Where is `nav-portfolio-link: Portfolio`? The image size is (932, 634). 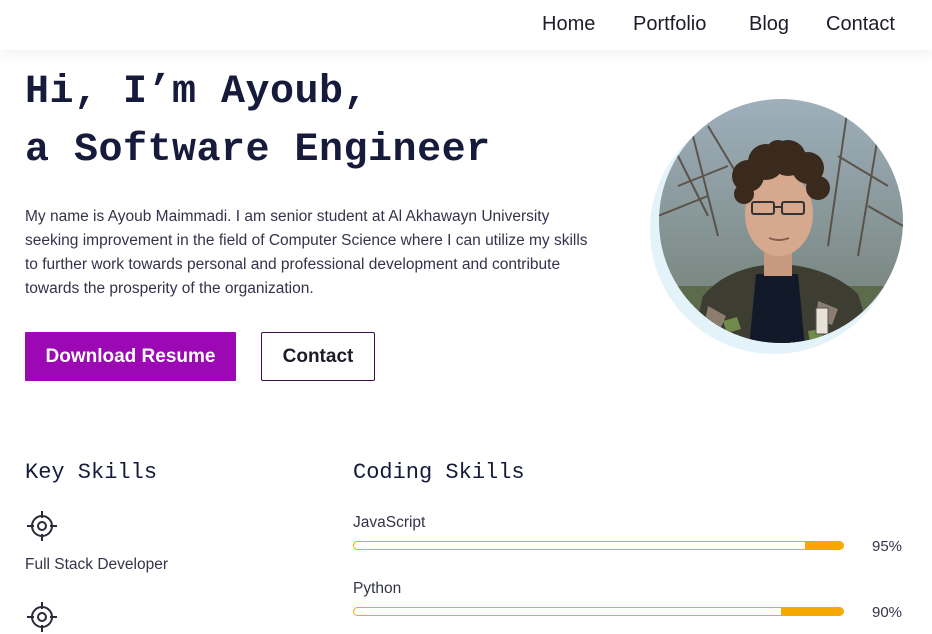
nav-portfolio-link: Portfolio is located at coordinates (669, 24).